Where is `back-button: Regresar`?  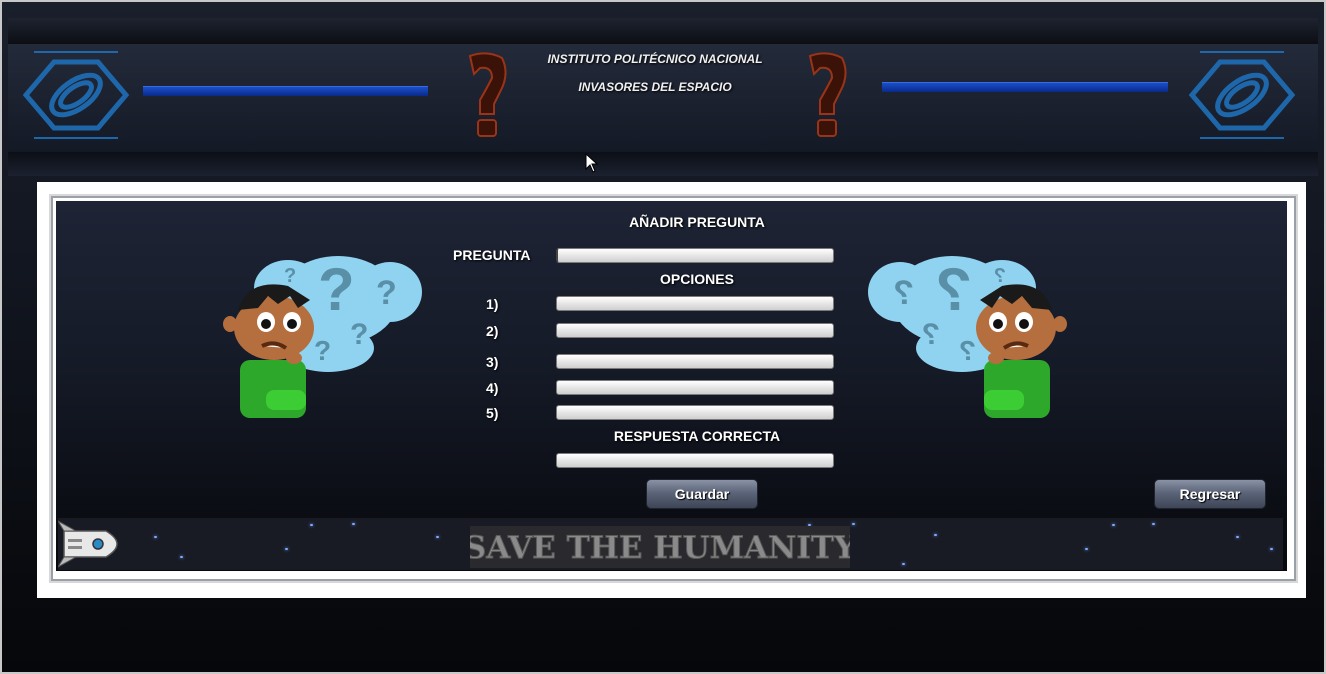
back-button: Regresar is located at coordinates (1210, 494).